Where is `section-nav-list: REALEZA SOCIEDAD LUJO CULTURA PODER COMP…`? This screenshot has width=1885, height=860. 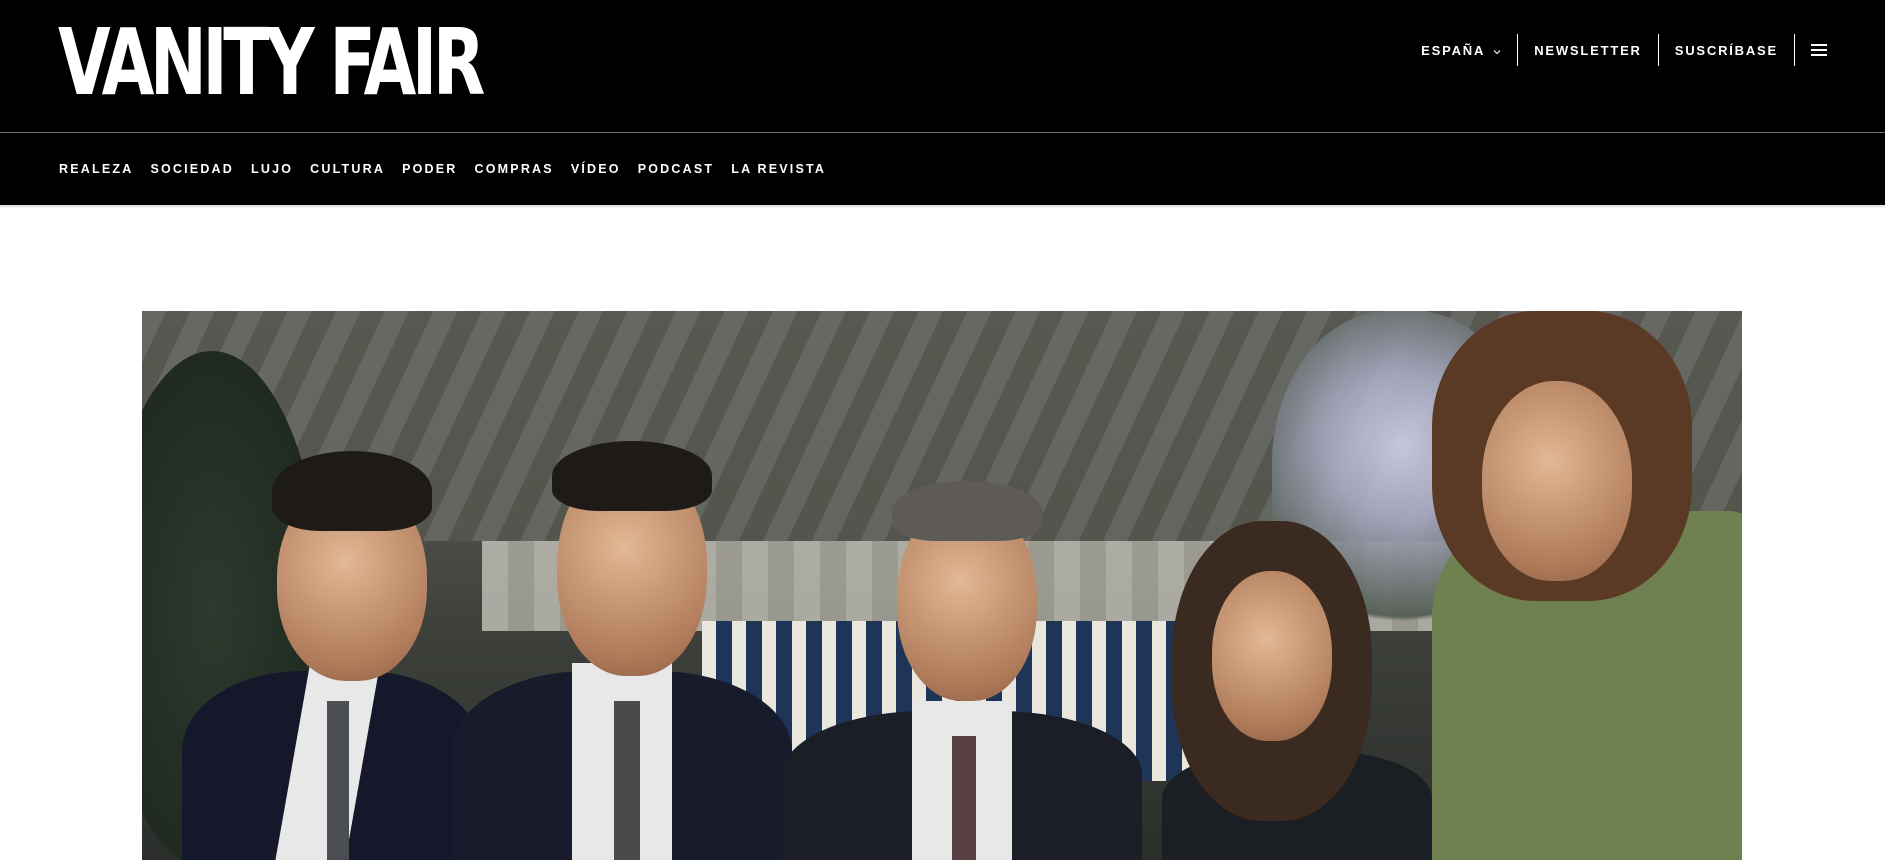
section-nav-list: REALEZA SOCIEDAD LUJO CULTURA PODER COMP… is located at coordinates (442, 169).